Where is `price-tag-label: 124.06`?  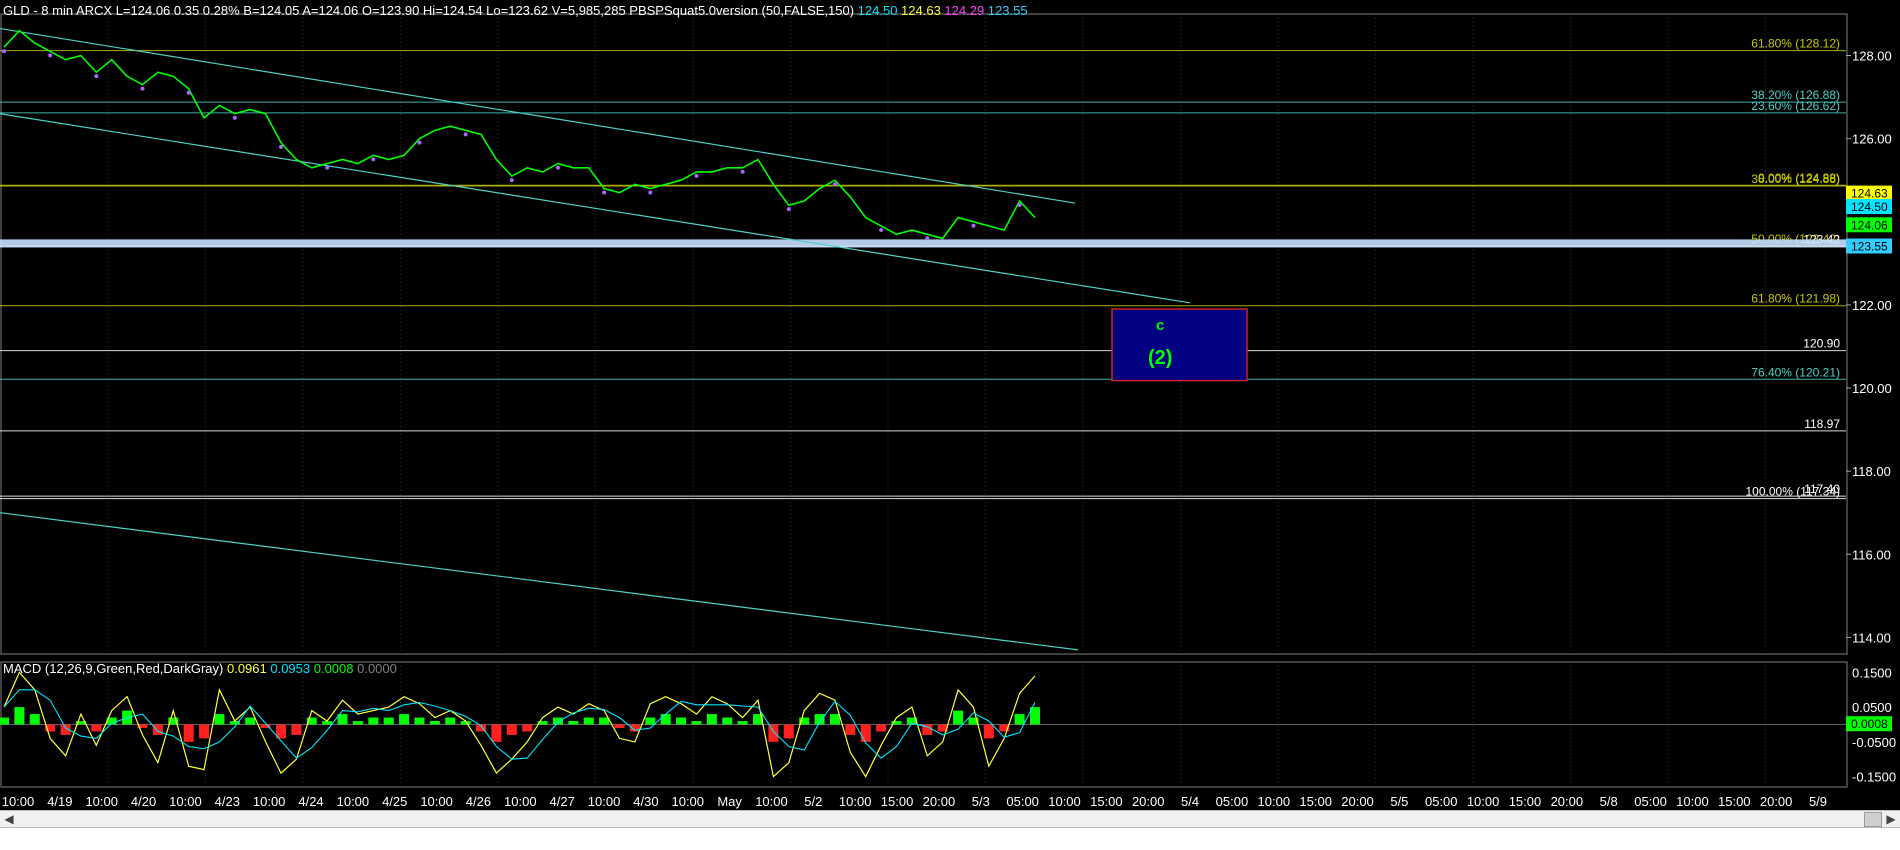 price-tag-label: 124.06 is located at coordinates (1869, 225).